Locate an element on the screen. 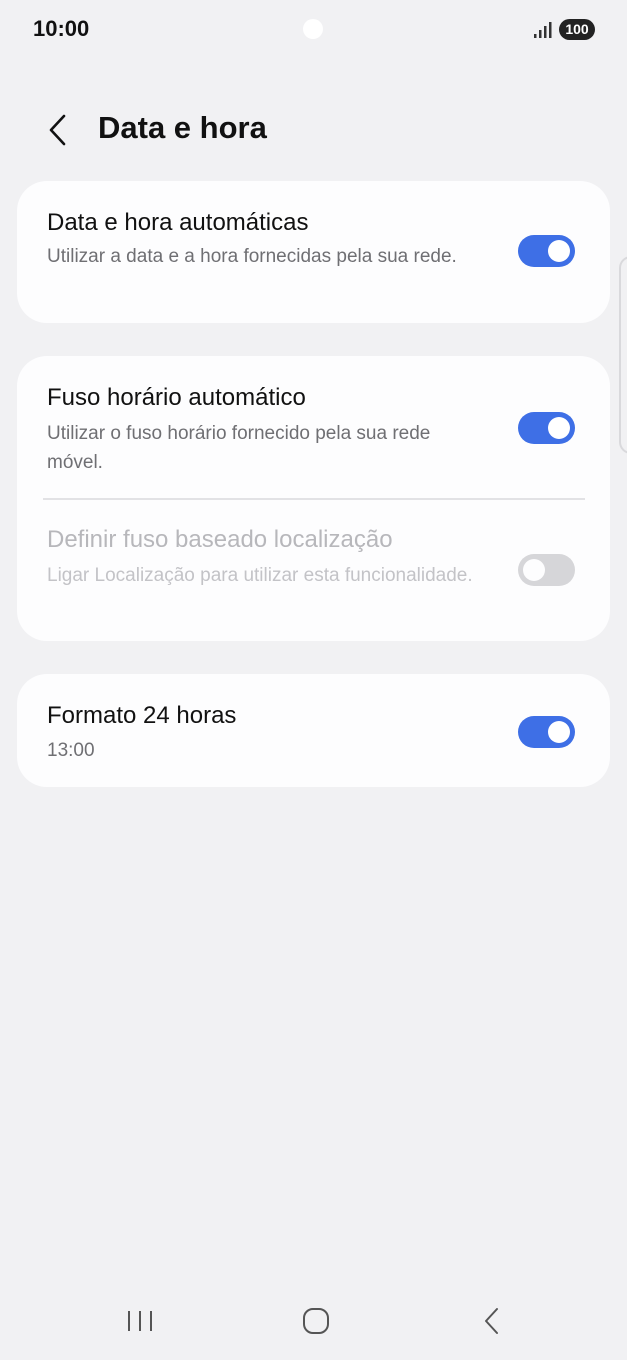 This screenshot has width=627, height=1360. chevron-left-icon is located at coordinates (57, 130).